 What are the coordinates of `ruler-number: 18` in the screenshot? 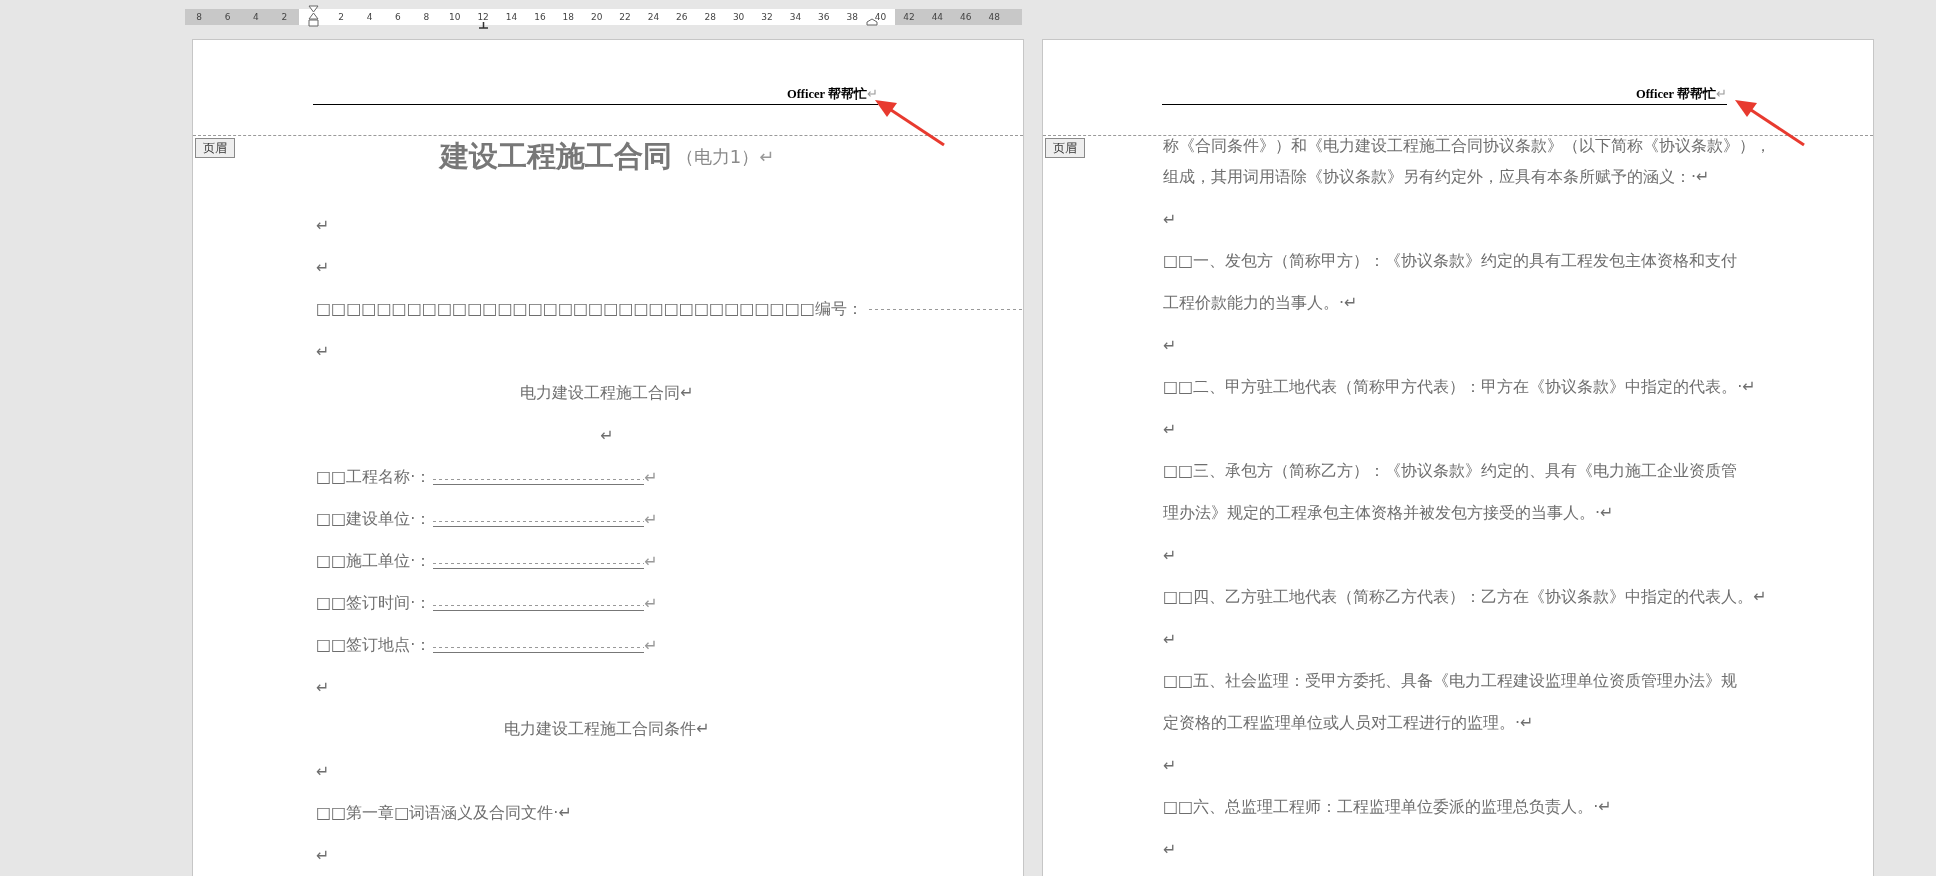 It's located at (568, 17).